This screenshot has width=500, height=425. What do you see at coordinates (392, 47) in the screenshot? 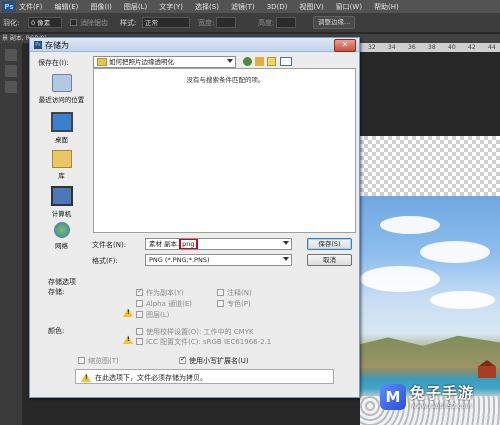
I see `ruler-tick-label: 34` at bounding box center [392, 47].